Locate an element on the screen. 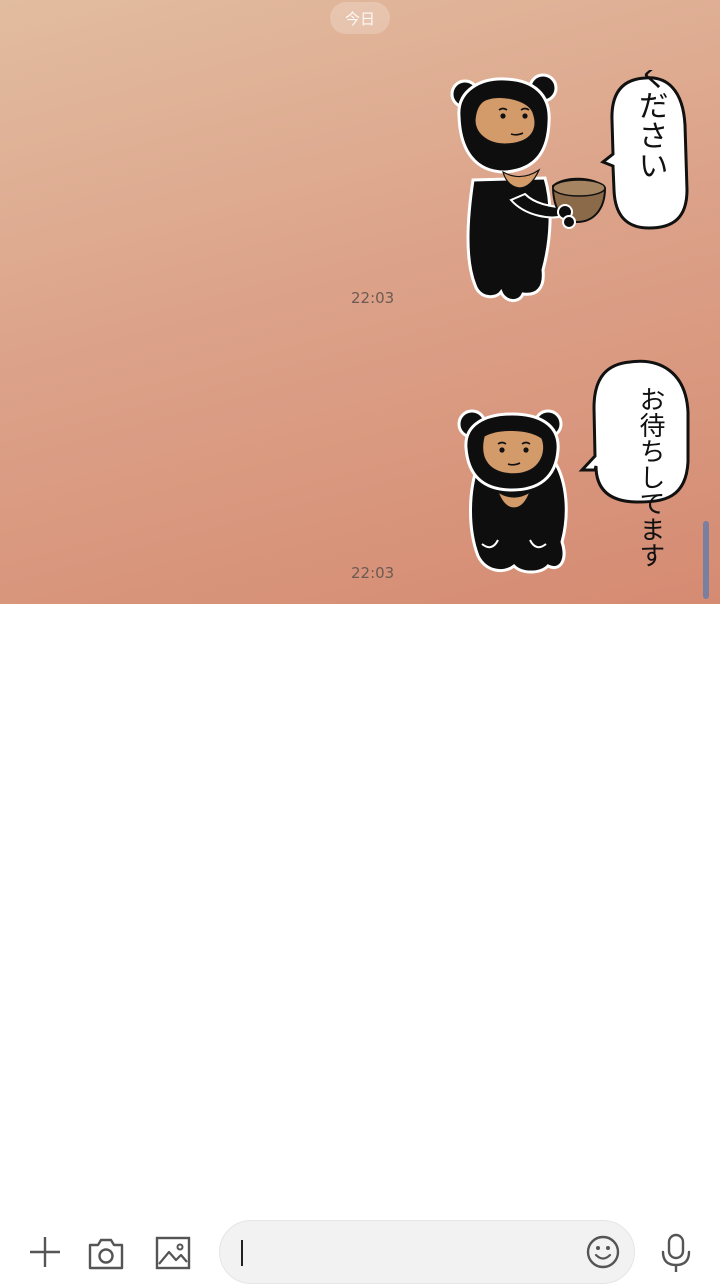  bear-offering-bowl-sticker: ください is located at coordinates (570, 187).